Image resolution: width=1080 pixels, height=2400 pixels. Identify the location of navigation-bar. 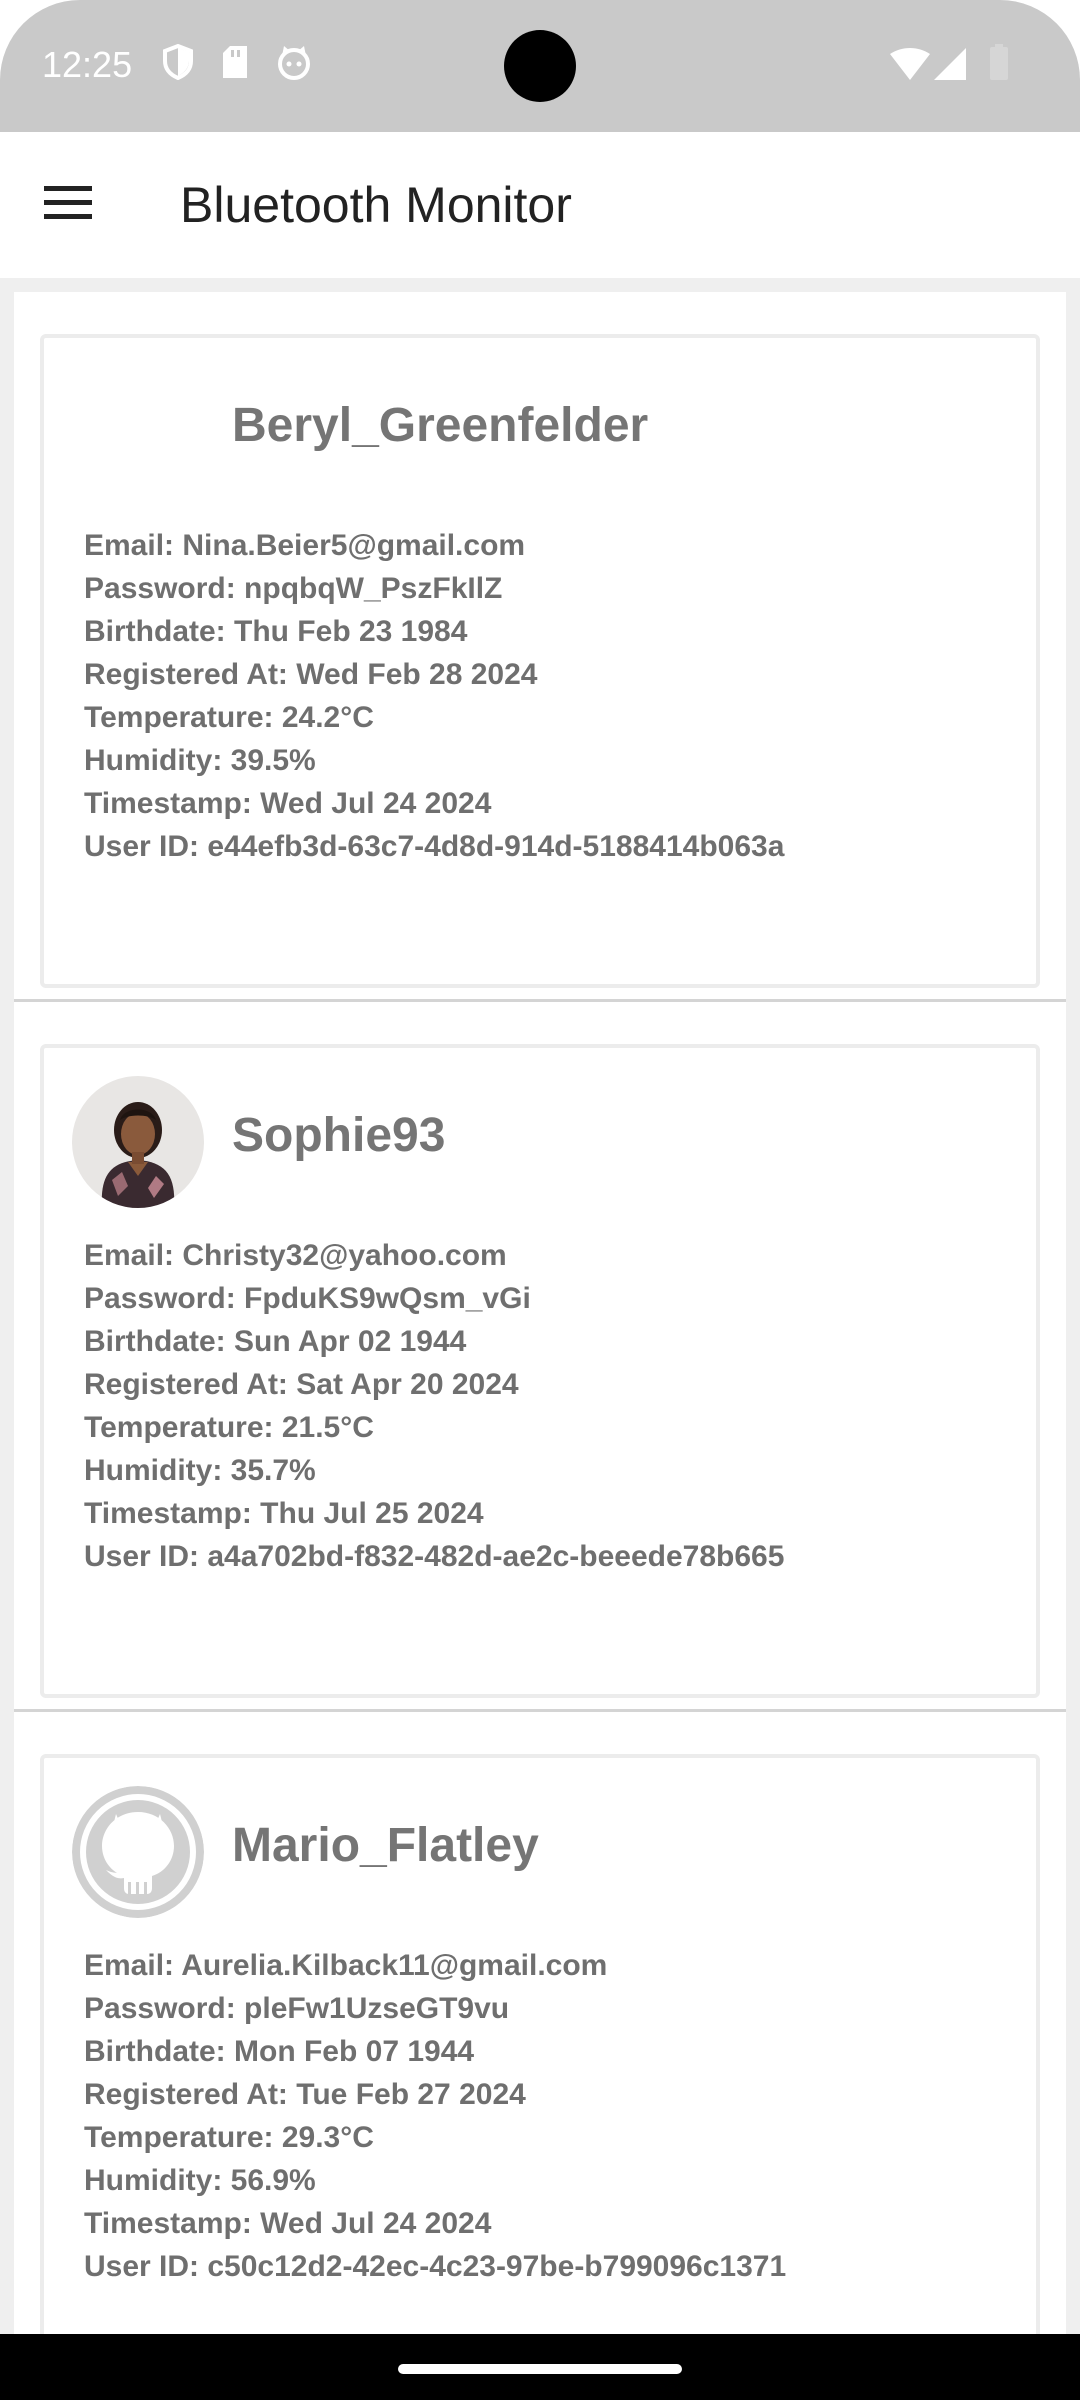
(540, 2367).